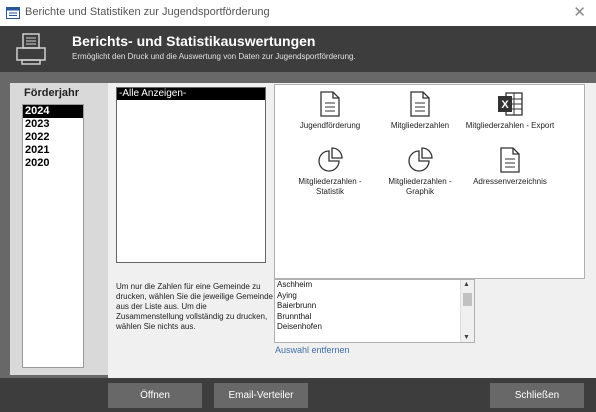 The height and width of the screenshot is (412, 596). What do you see at coordinates (374, 296) in the screenshot?
I see `list-item: Aying` at bounding box center [374, 296].